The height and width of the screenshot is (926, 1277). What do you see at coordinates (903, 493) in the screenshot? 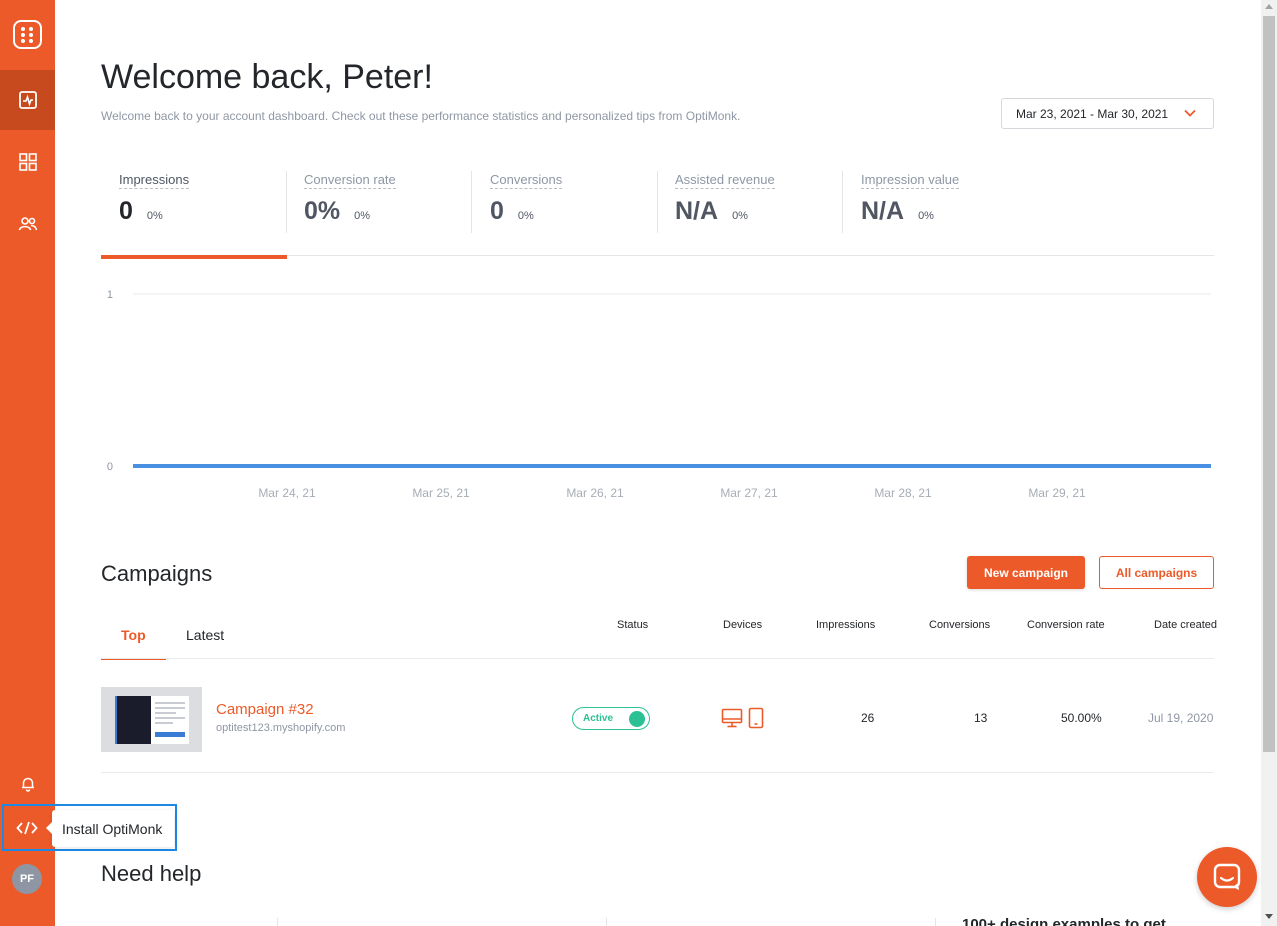
I see `chart-x-tick-label: Mar 28, 21` at bounding box center [903, 493].